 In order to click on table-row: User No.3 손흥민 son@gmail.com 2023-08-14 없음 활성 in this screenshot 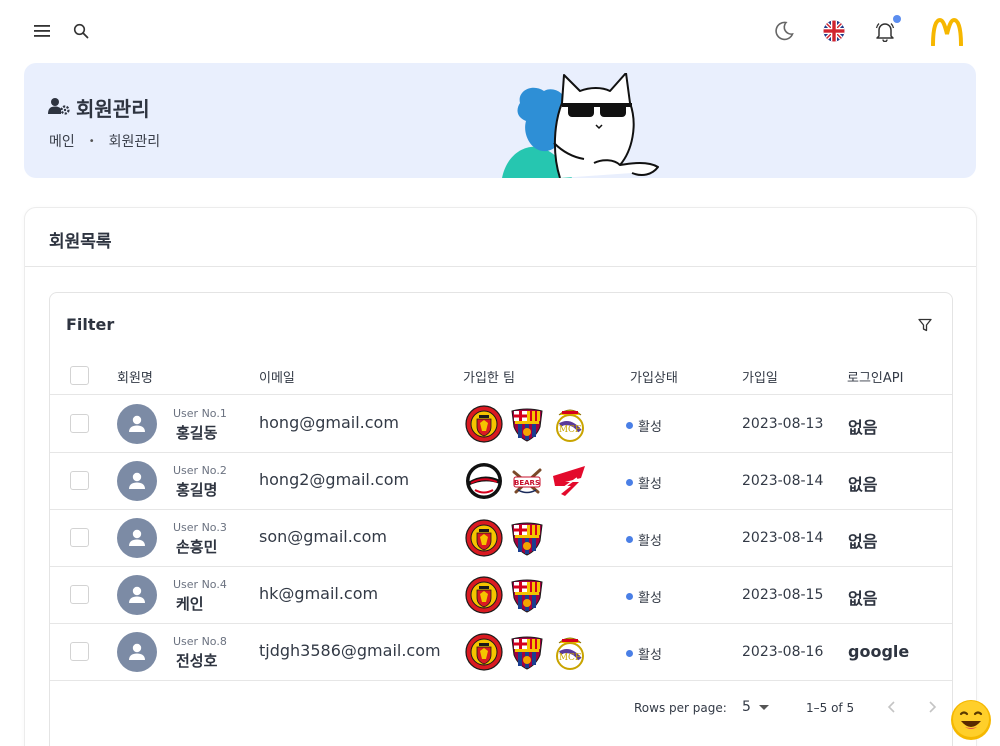, I will do `click(501, 538)`.